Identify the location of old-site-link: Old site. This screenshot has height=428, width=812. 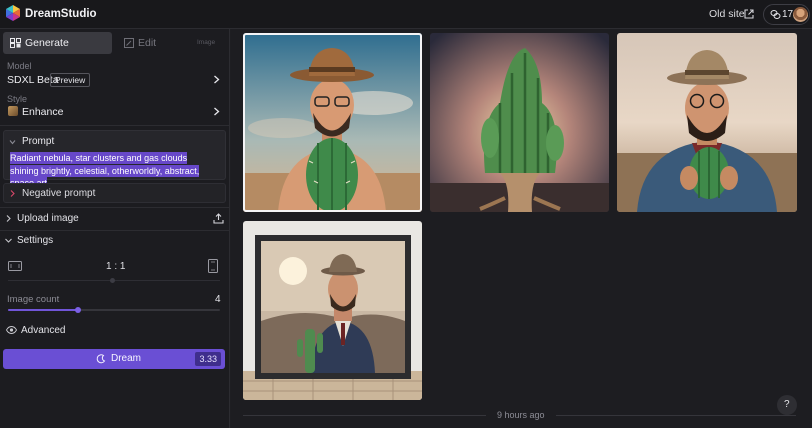
(727, 14).